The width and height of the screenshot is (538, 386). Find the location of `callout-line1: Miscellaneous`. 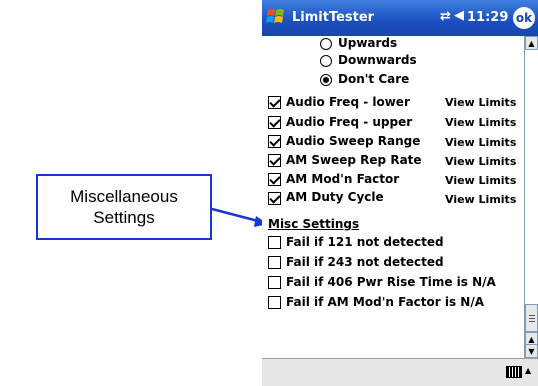

callout-line1: Miscellaneous is located at coordinates (124, 196).